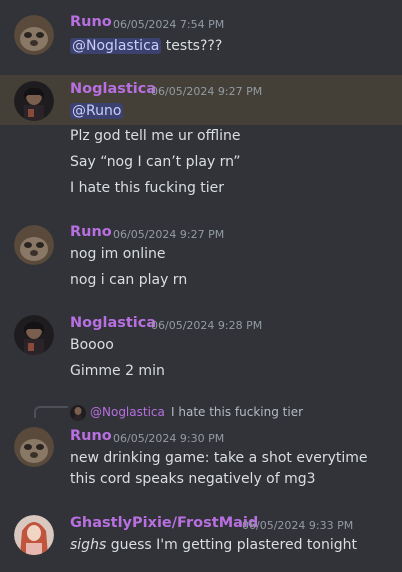 This screenshot has width=402, height=572. What do you see at coordinates (231, 545) in the screenshot?
I see `message-text-content: guess I'm getting plastered tonight` at bounding box center [231, 545].